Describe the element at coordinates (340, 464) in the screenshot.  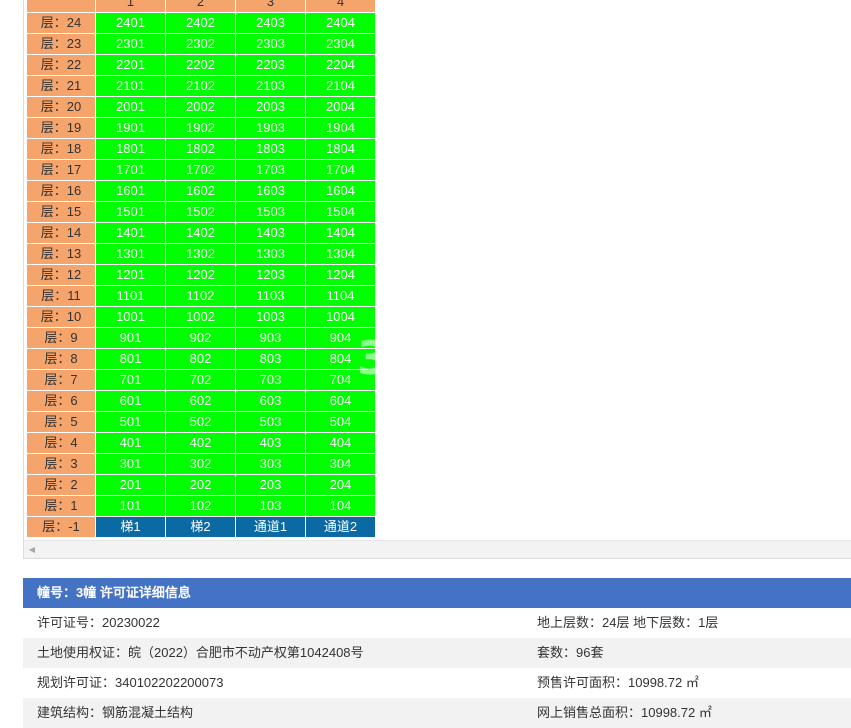
I see `unit-cell: 304` at that location.